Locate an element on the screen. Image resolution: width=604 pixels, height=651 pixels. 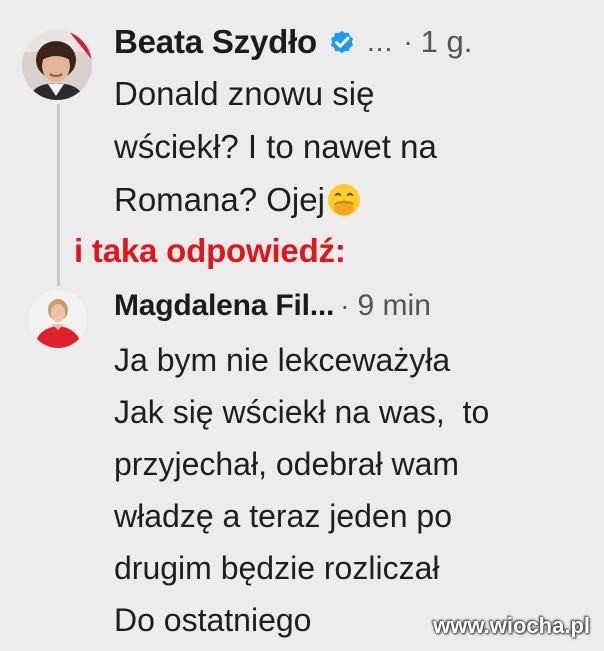
tweet-text-line: Donald znowu się is located at coordinates (244, 93).